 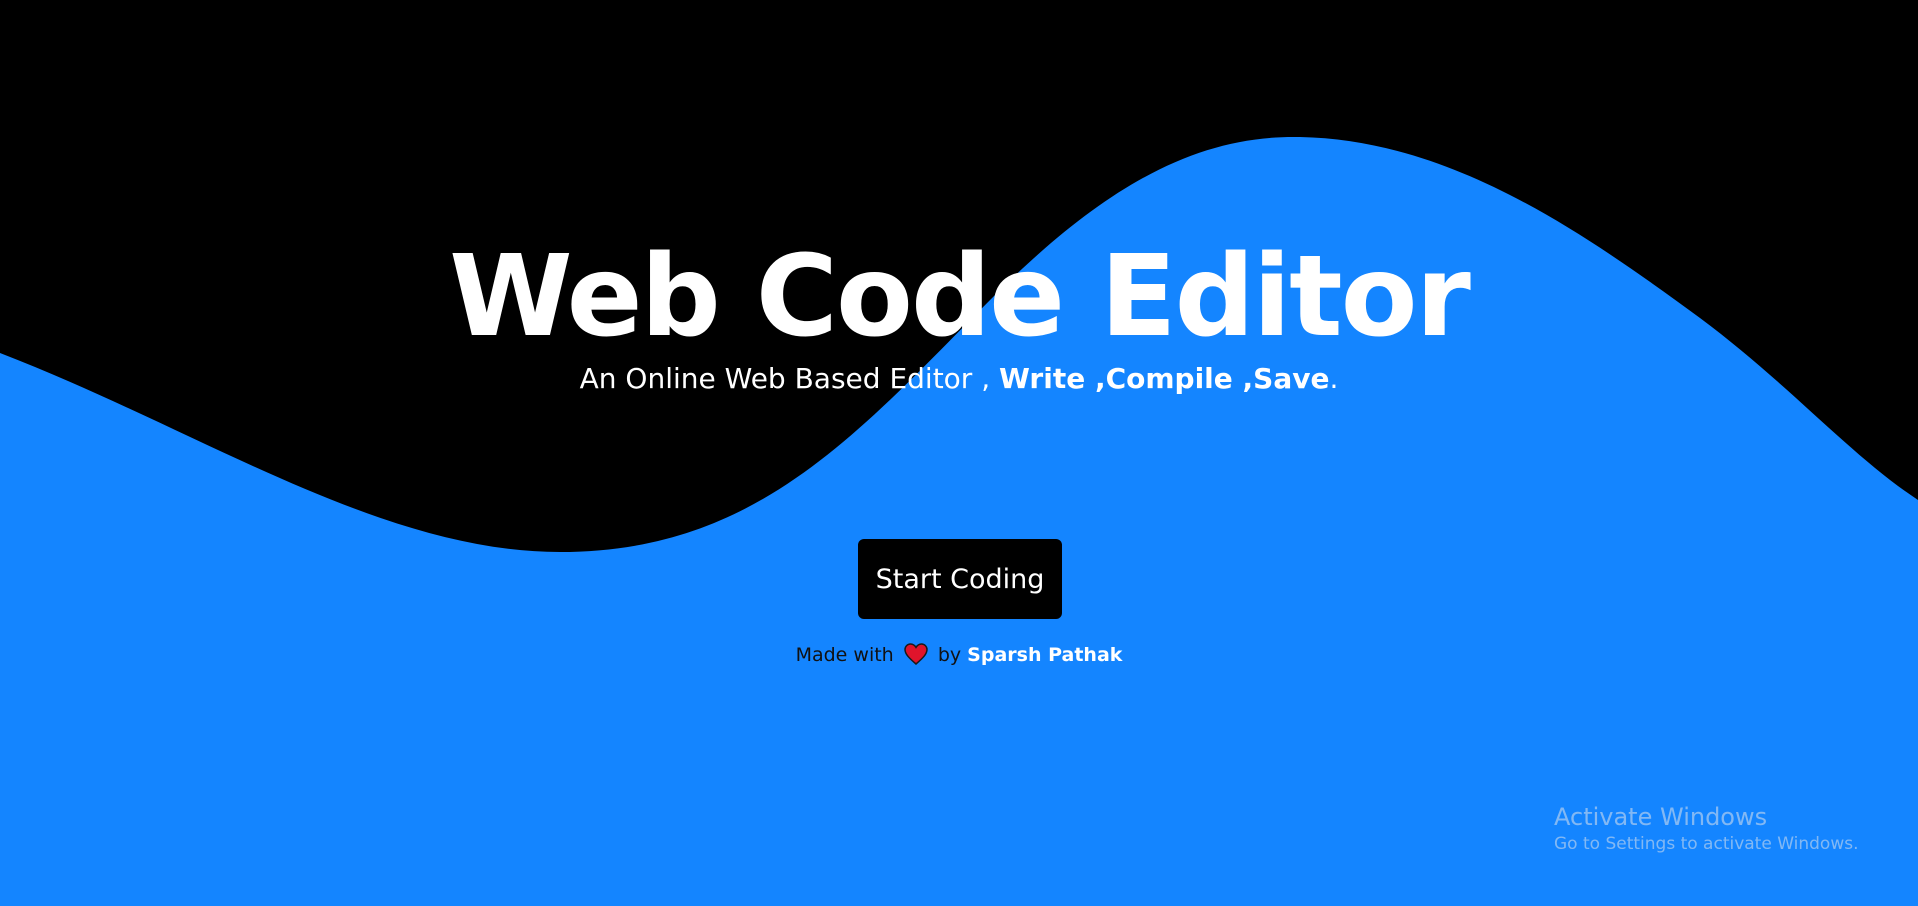 What do you see at coordinates (1706, 844) in the screenshot?
I see `watermark-subtitle: Go to Settings to activate Windows.` at bounding box center [1706, 844].